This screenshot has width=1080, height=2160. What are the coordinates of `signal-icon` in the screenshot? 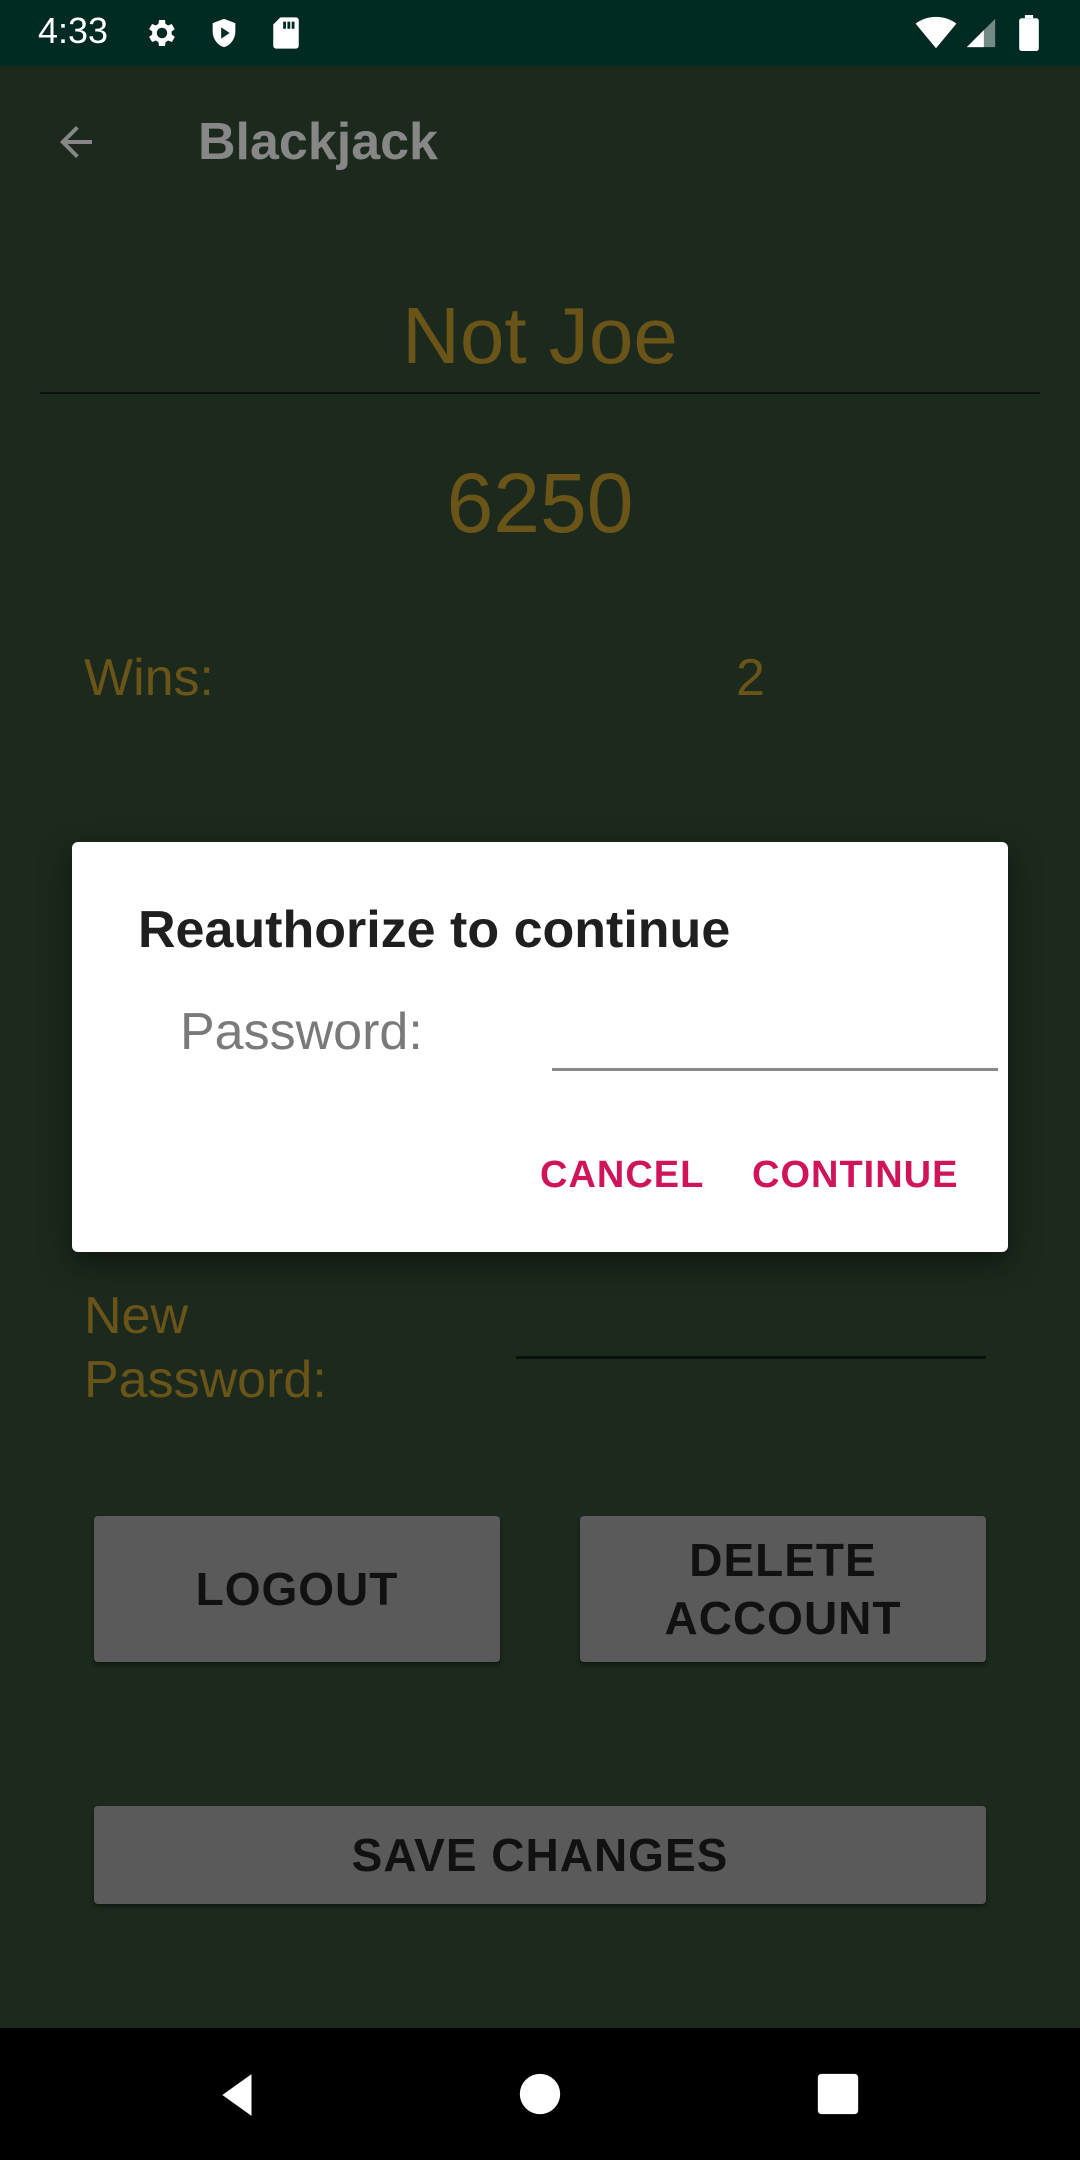 It's located at (981, 33).